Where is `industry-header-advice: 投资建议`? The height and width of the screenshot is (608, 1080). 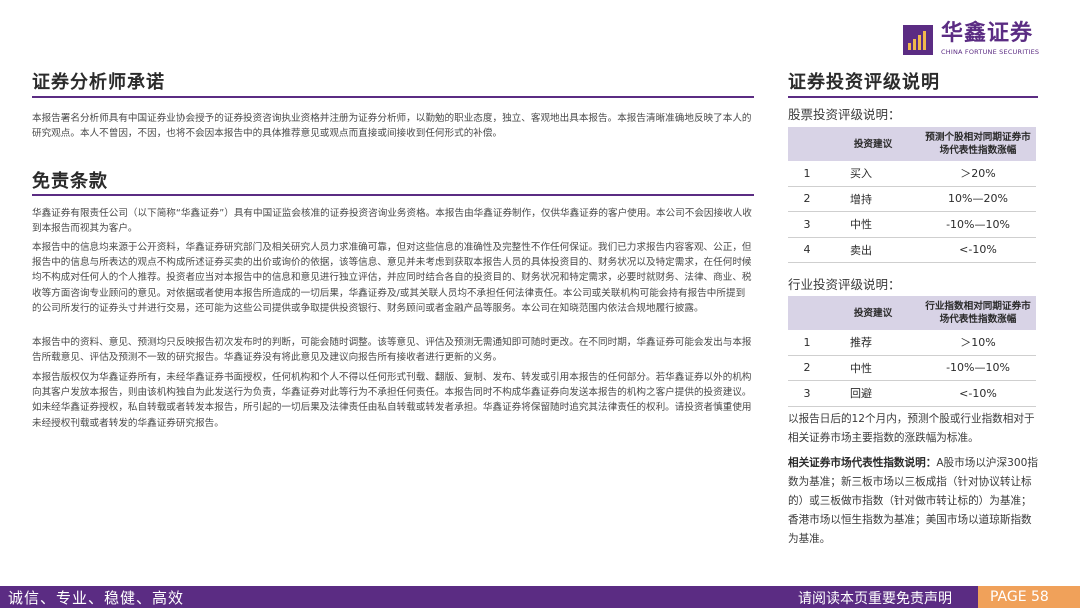
industry-header-advice: 投资建议 is located at coordinates (873, 313).